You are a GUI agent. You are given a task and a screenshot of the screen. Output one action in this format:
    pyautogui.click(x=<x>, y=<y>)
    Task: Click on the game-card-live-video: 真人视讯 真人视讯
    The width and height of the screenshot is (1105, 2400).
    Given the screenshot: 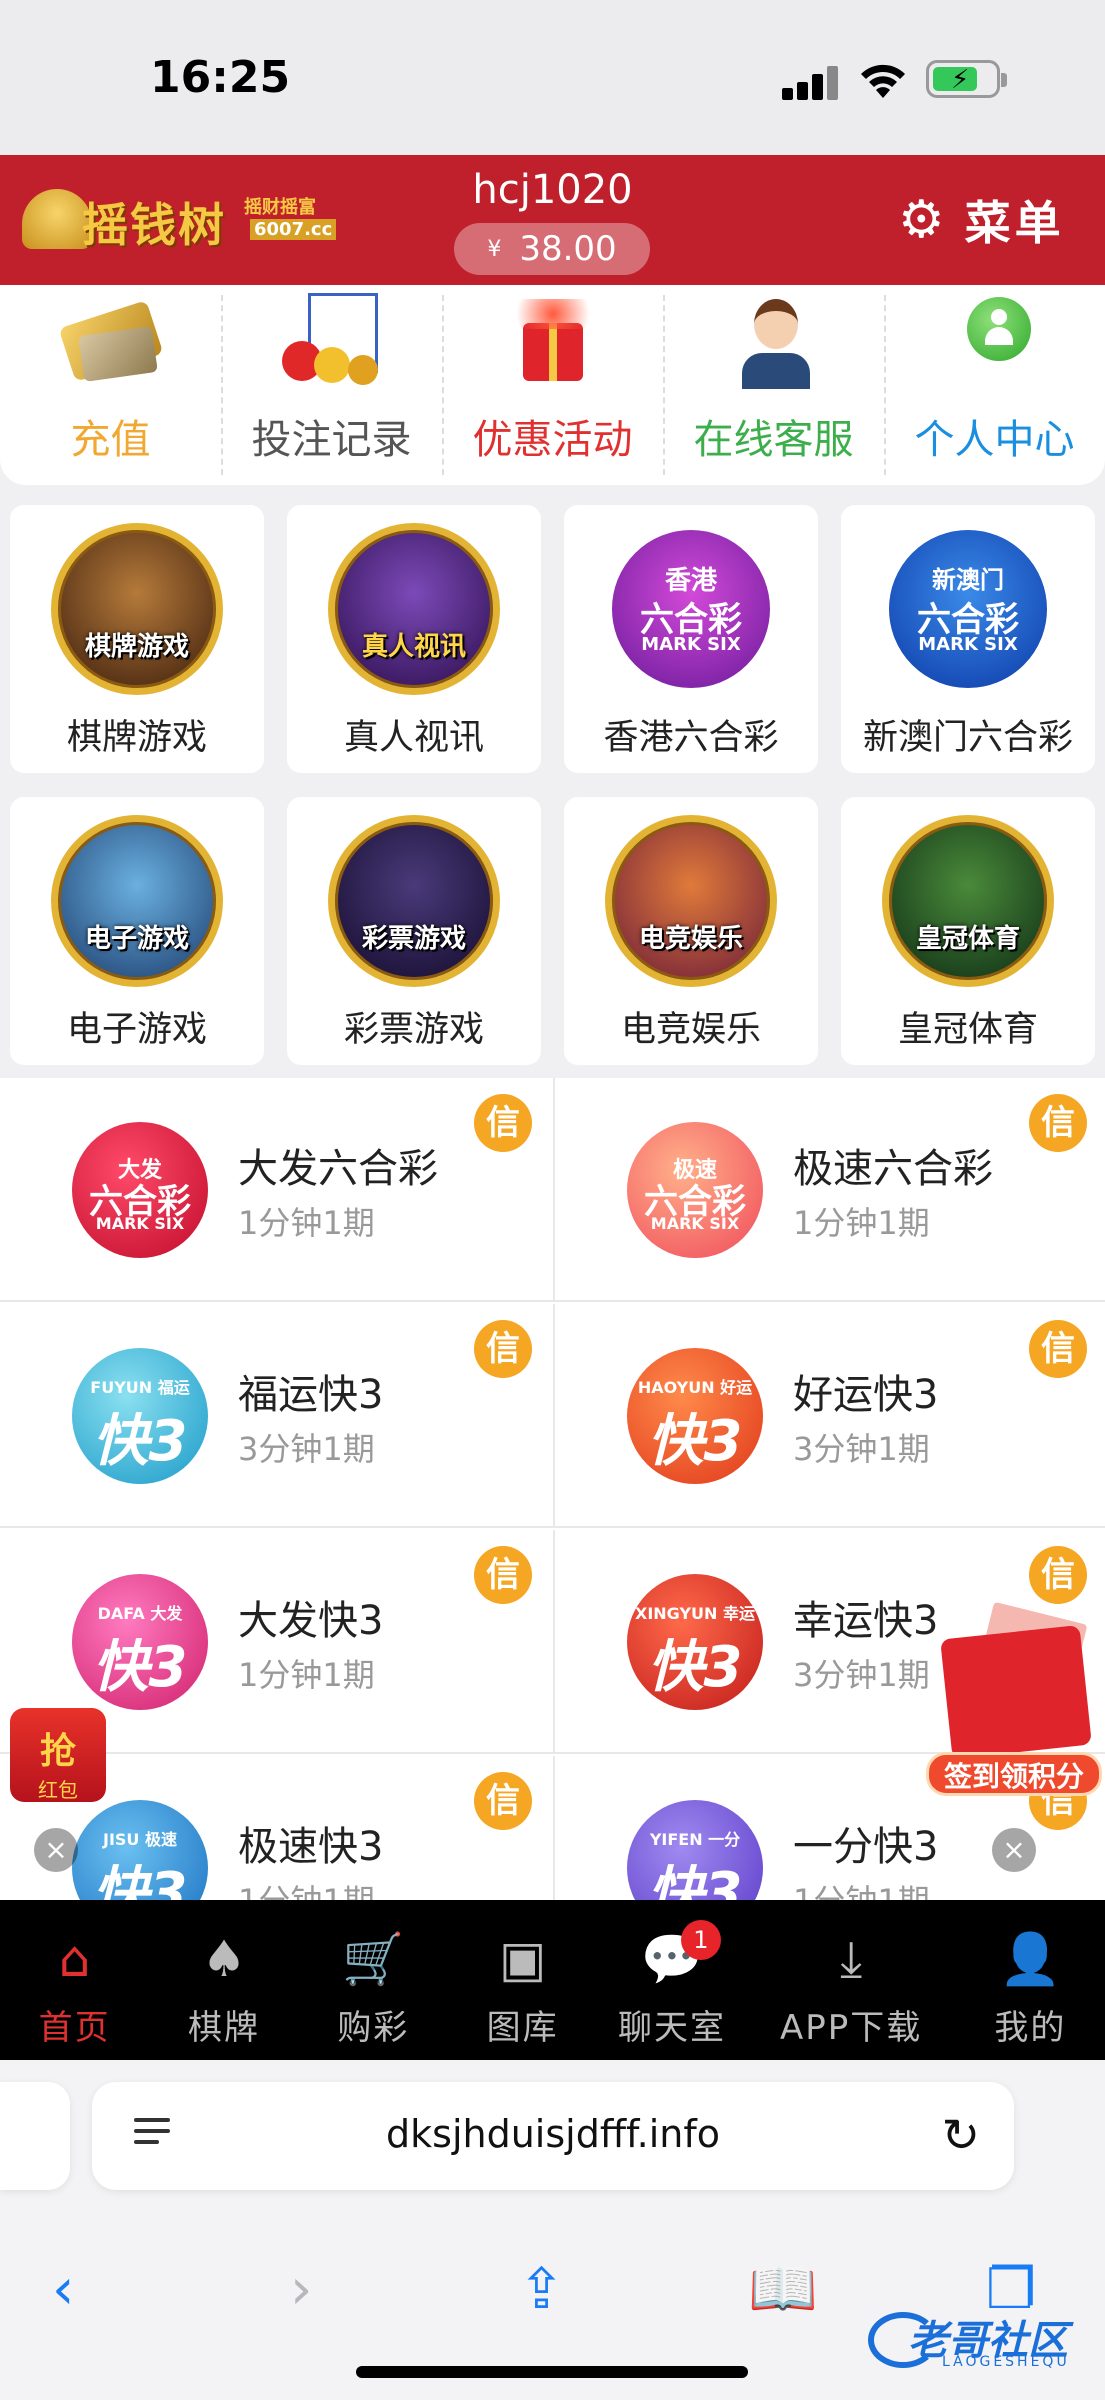 What is the action you would take?
    pyautogui.click(x=414, y=639)
    